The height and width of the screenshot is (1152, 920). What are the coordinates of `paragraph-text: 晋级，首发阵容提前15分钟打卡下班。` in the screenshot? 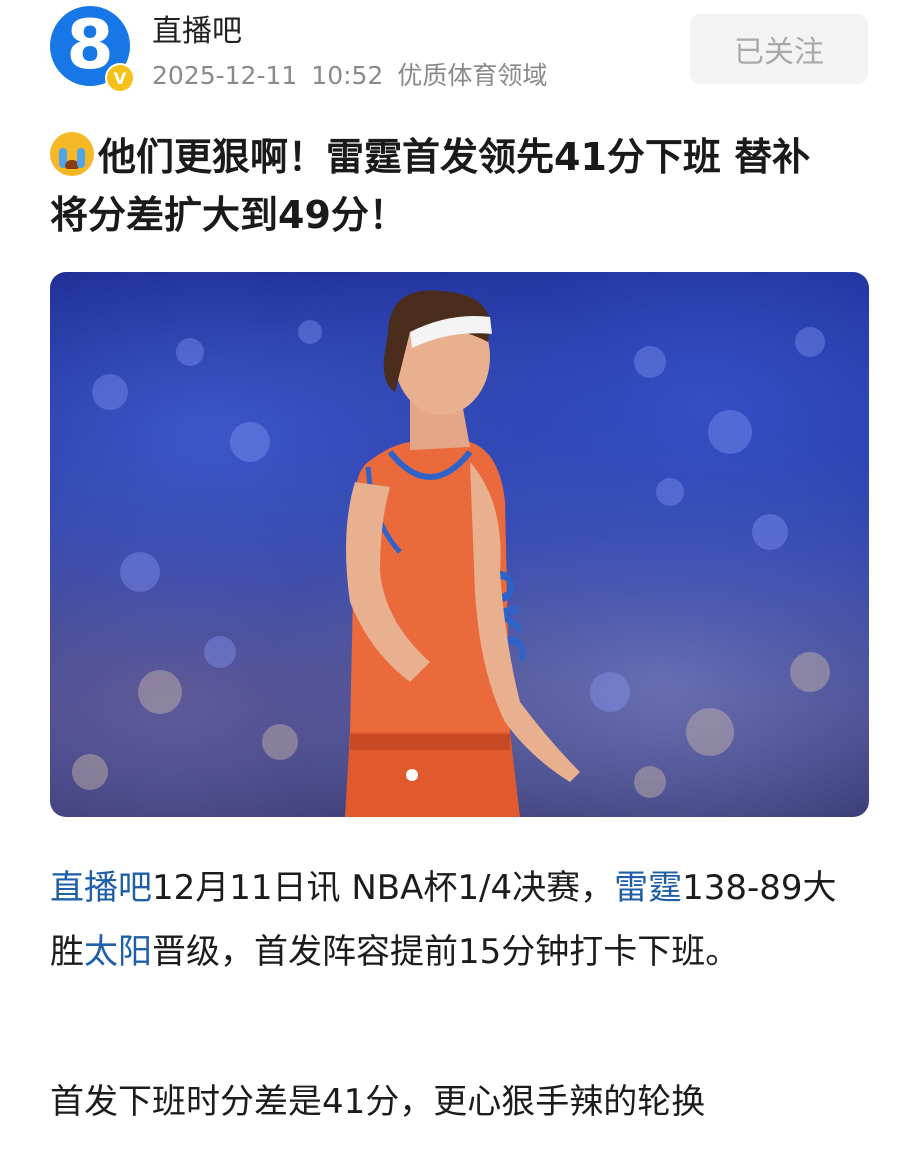 It's located at (446, 952).